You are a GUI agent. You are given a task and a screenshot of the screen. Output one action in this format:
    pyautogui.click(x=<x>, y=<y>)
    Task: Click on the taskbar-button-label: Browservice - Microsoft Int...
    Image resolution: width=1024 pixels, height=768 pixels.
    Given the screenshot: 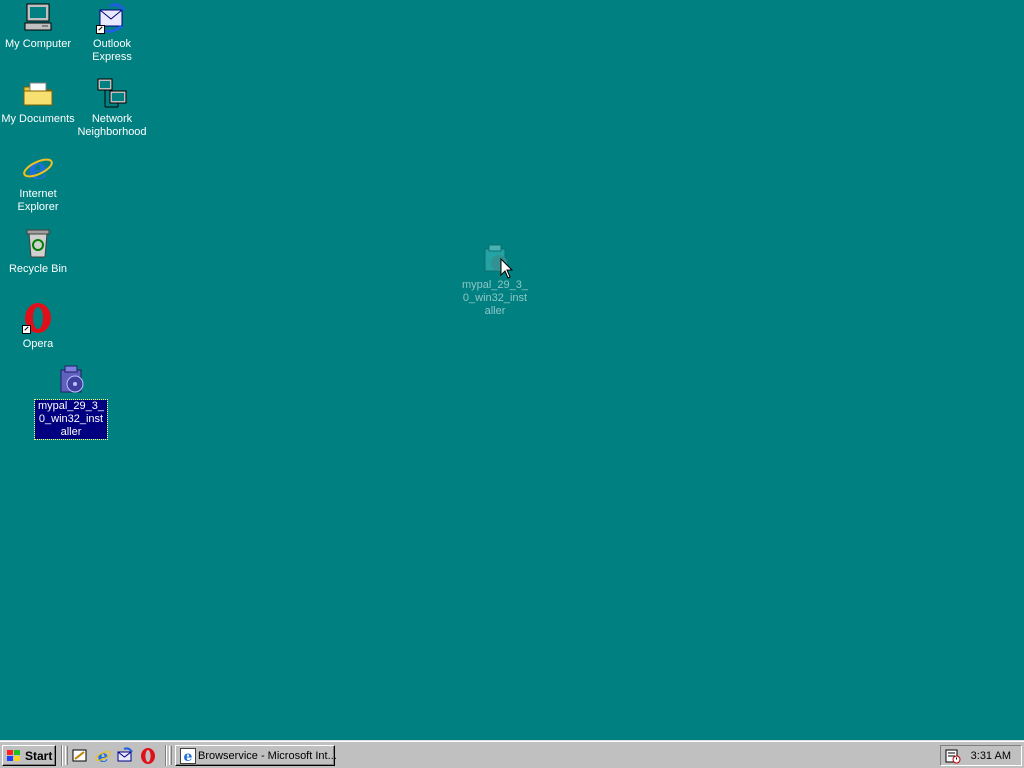 What is the action you would take?
    pyautogui.click(x=267, y=756)
    